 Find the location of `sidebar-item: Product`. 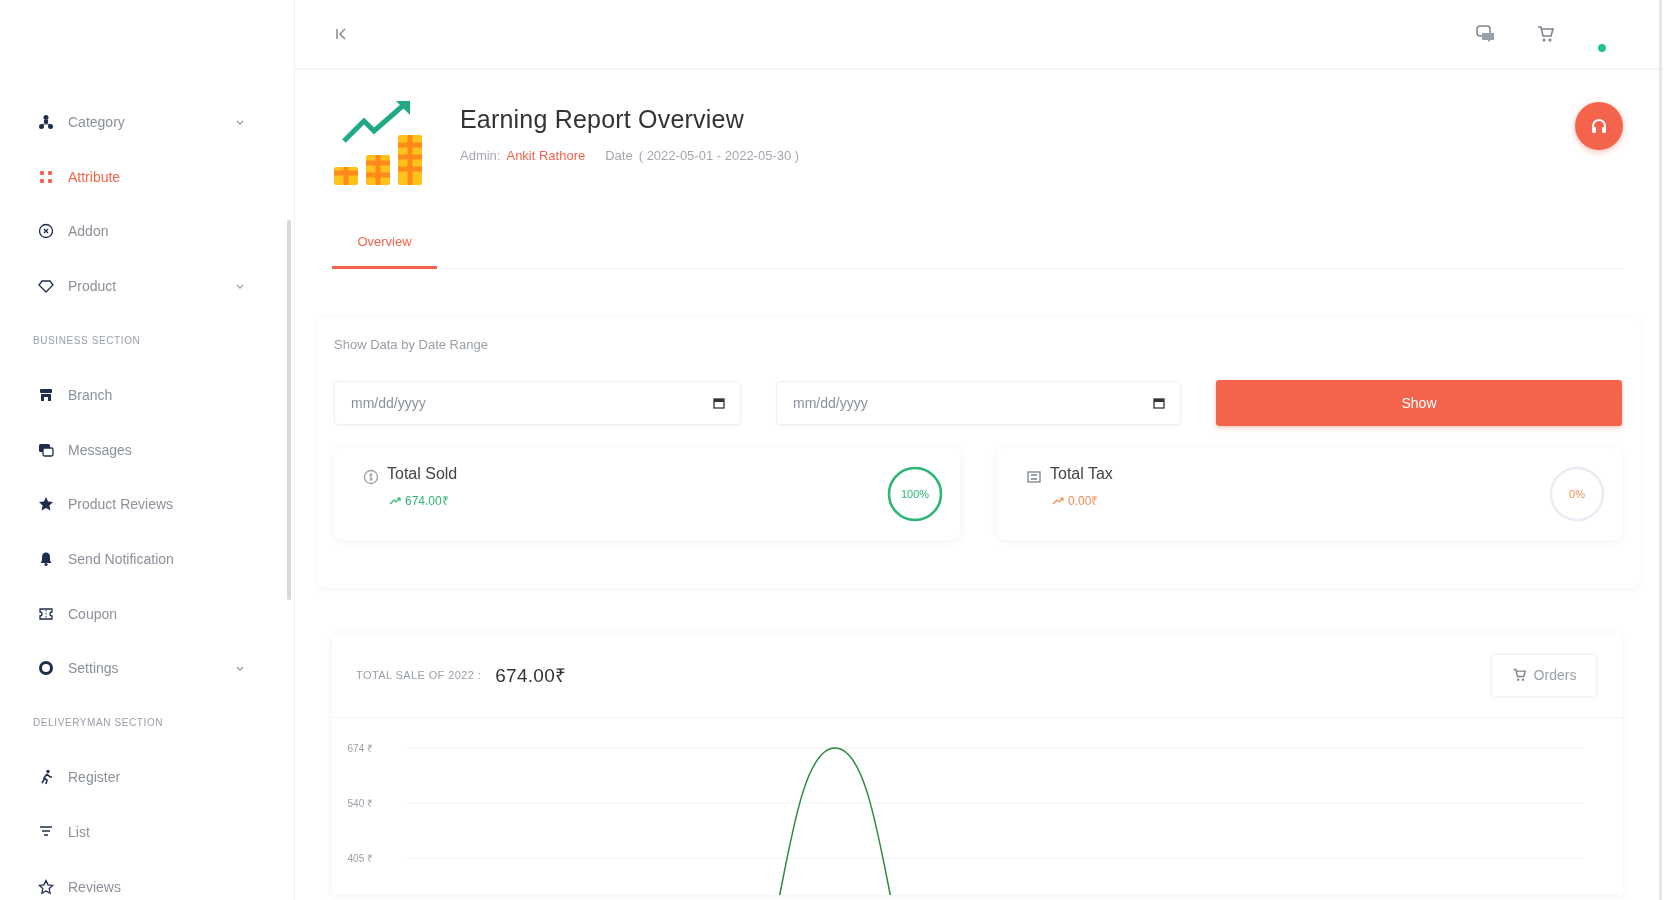

sidebar-item: Product is located at coordinates (147, 286).